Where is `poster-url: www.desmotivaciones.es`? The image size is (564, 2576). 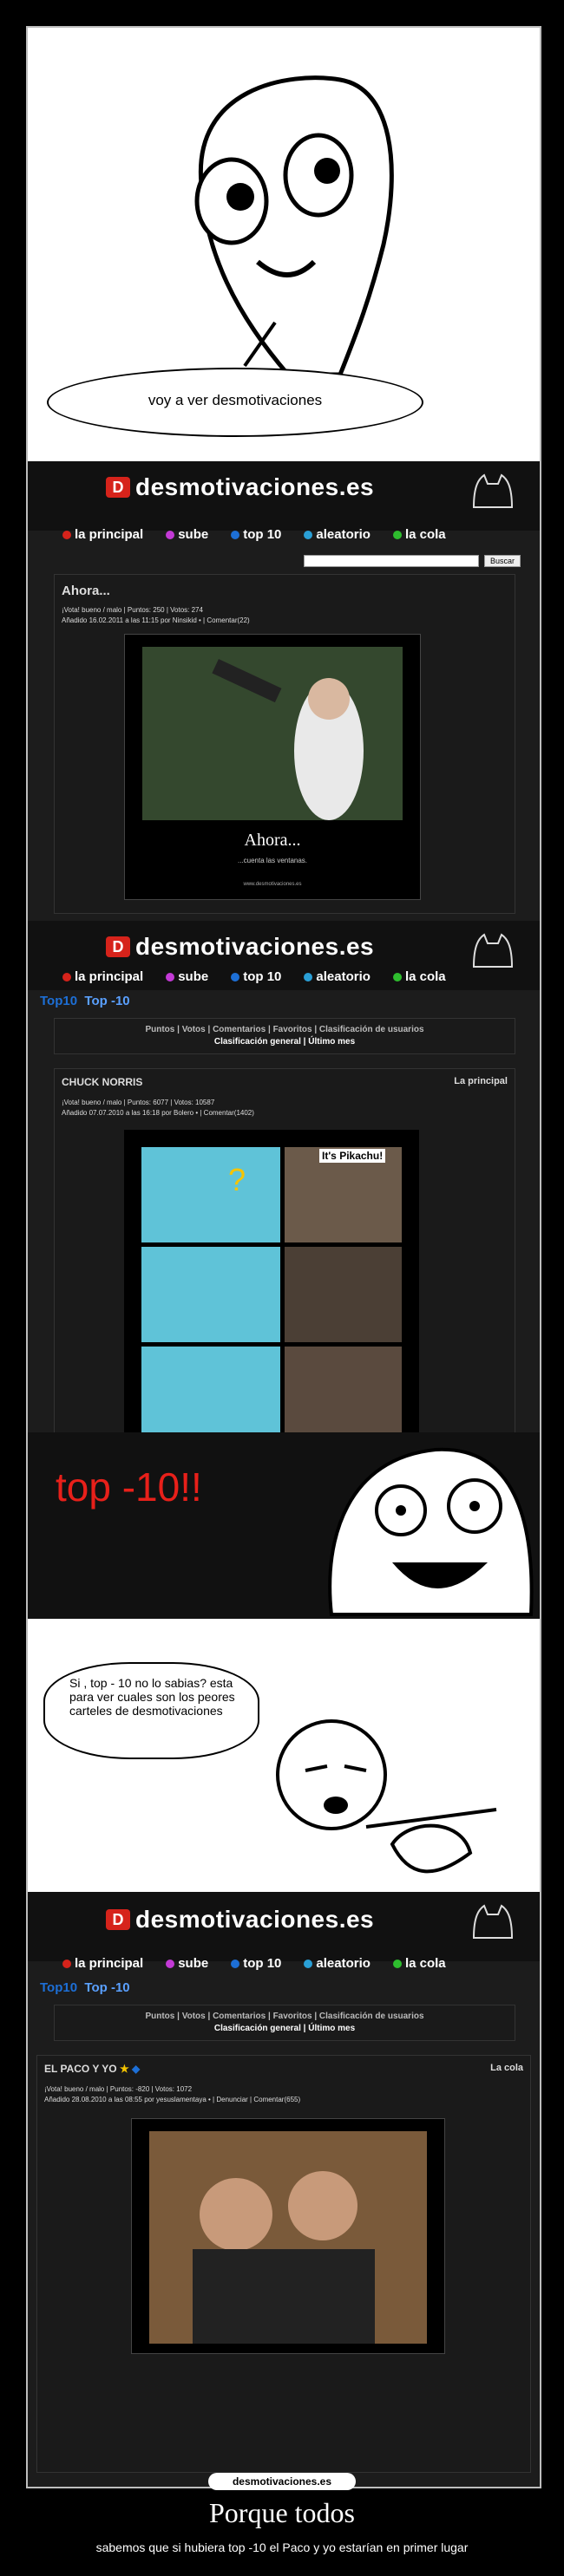
poster-url: www.desmotivaciones.es is located at coordinates (272, 885).